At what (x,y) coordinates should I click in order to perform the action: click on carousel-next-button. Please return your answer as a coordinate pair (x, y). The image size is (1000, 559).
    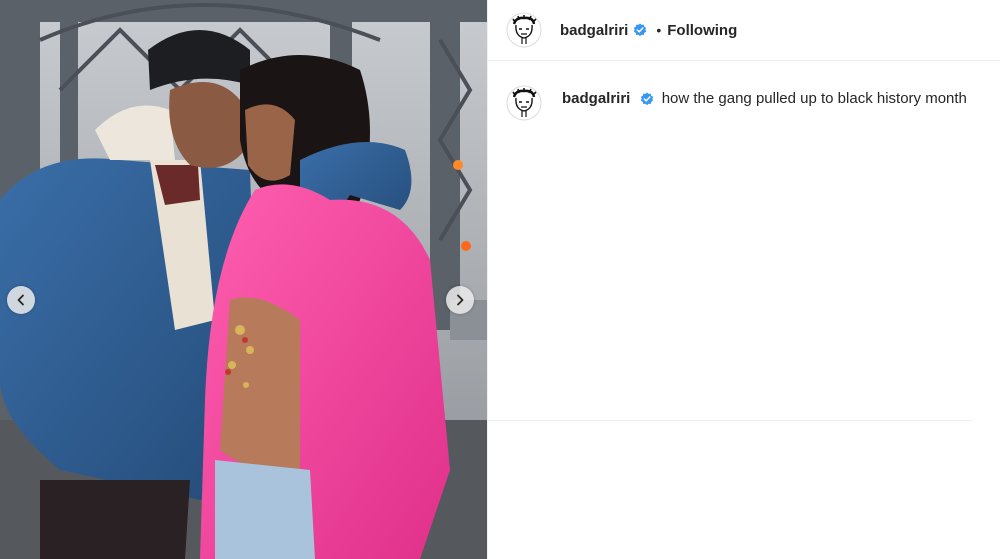
    Looking at the image, I should click on (460, 300).